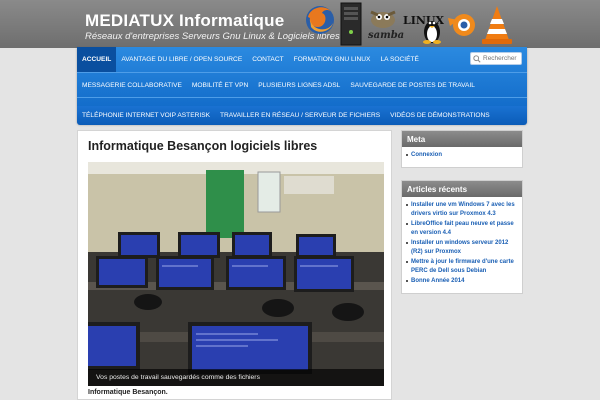 This screenshot has width=600, height=400. Describe the element at coordinates (181, 59) in the screenshot. I see `nav-item-avantage-libre: Avantage du libre / open source` at that location.